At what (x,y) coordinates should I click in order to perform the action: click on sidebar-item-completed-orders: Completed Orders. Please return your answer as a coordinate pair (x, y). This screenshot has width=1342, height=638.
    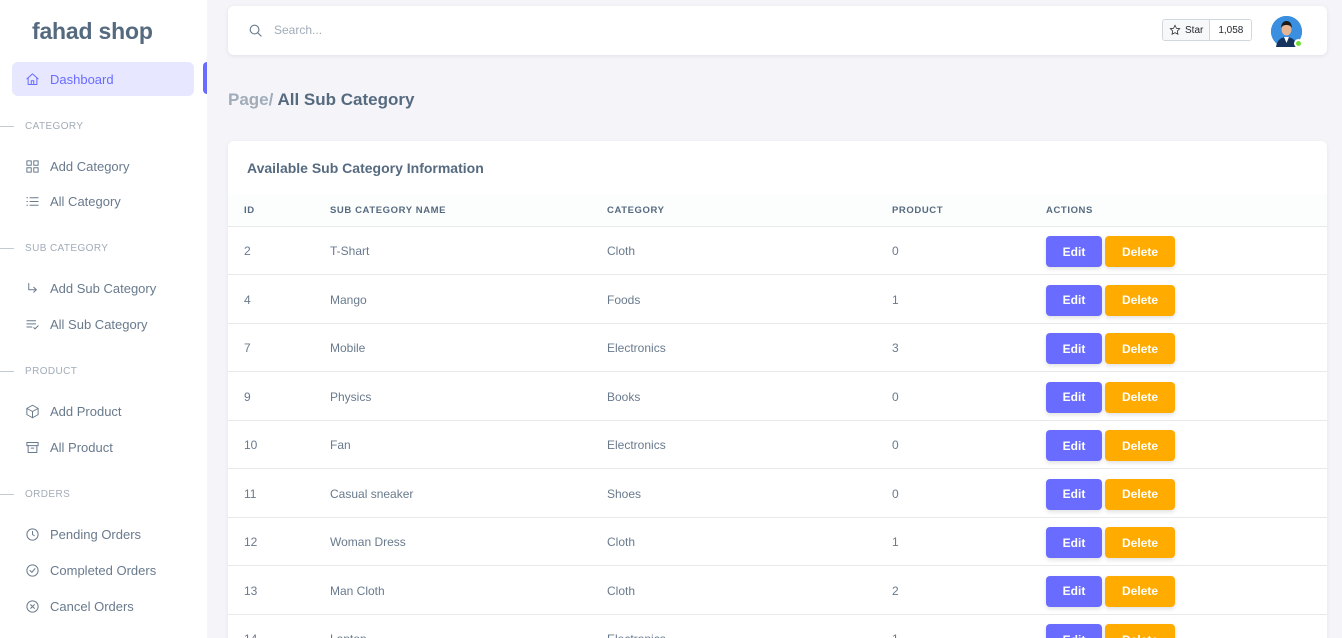
    Looking at the image, I should click on (103, 570).